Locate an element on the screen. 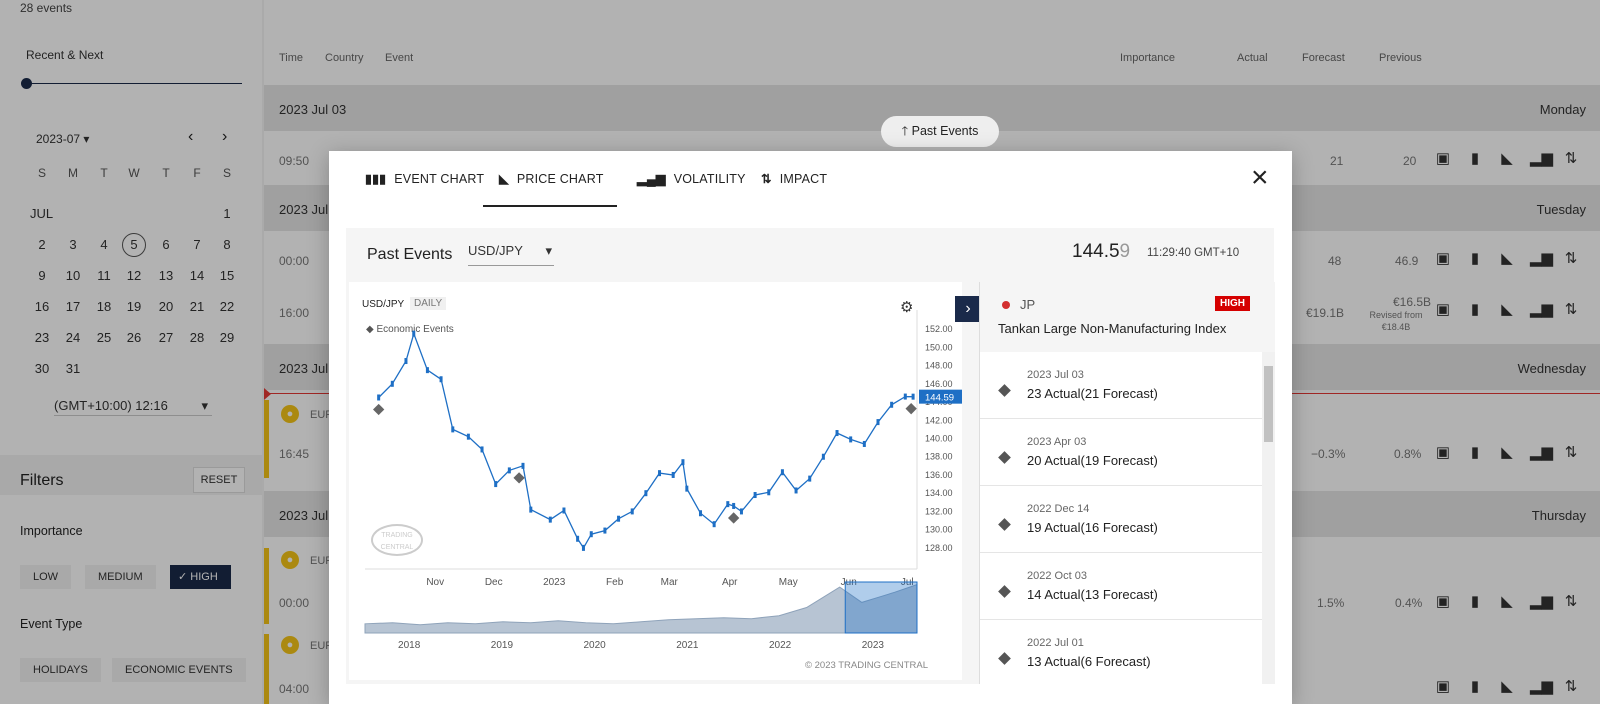 The height and width of the screenshot is (704, 1600). list-item-date: 2022 Oct 03 is located at coordinates (1057, 576).